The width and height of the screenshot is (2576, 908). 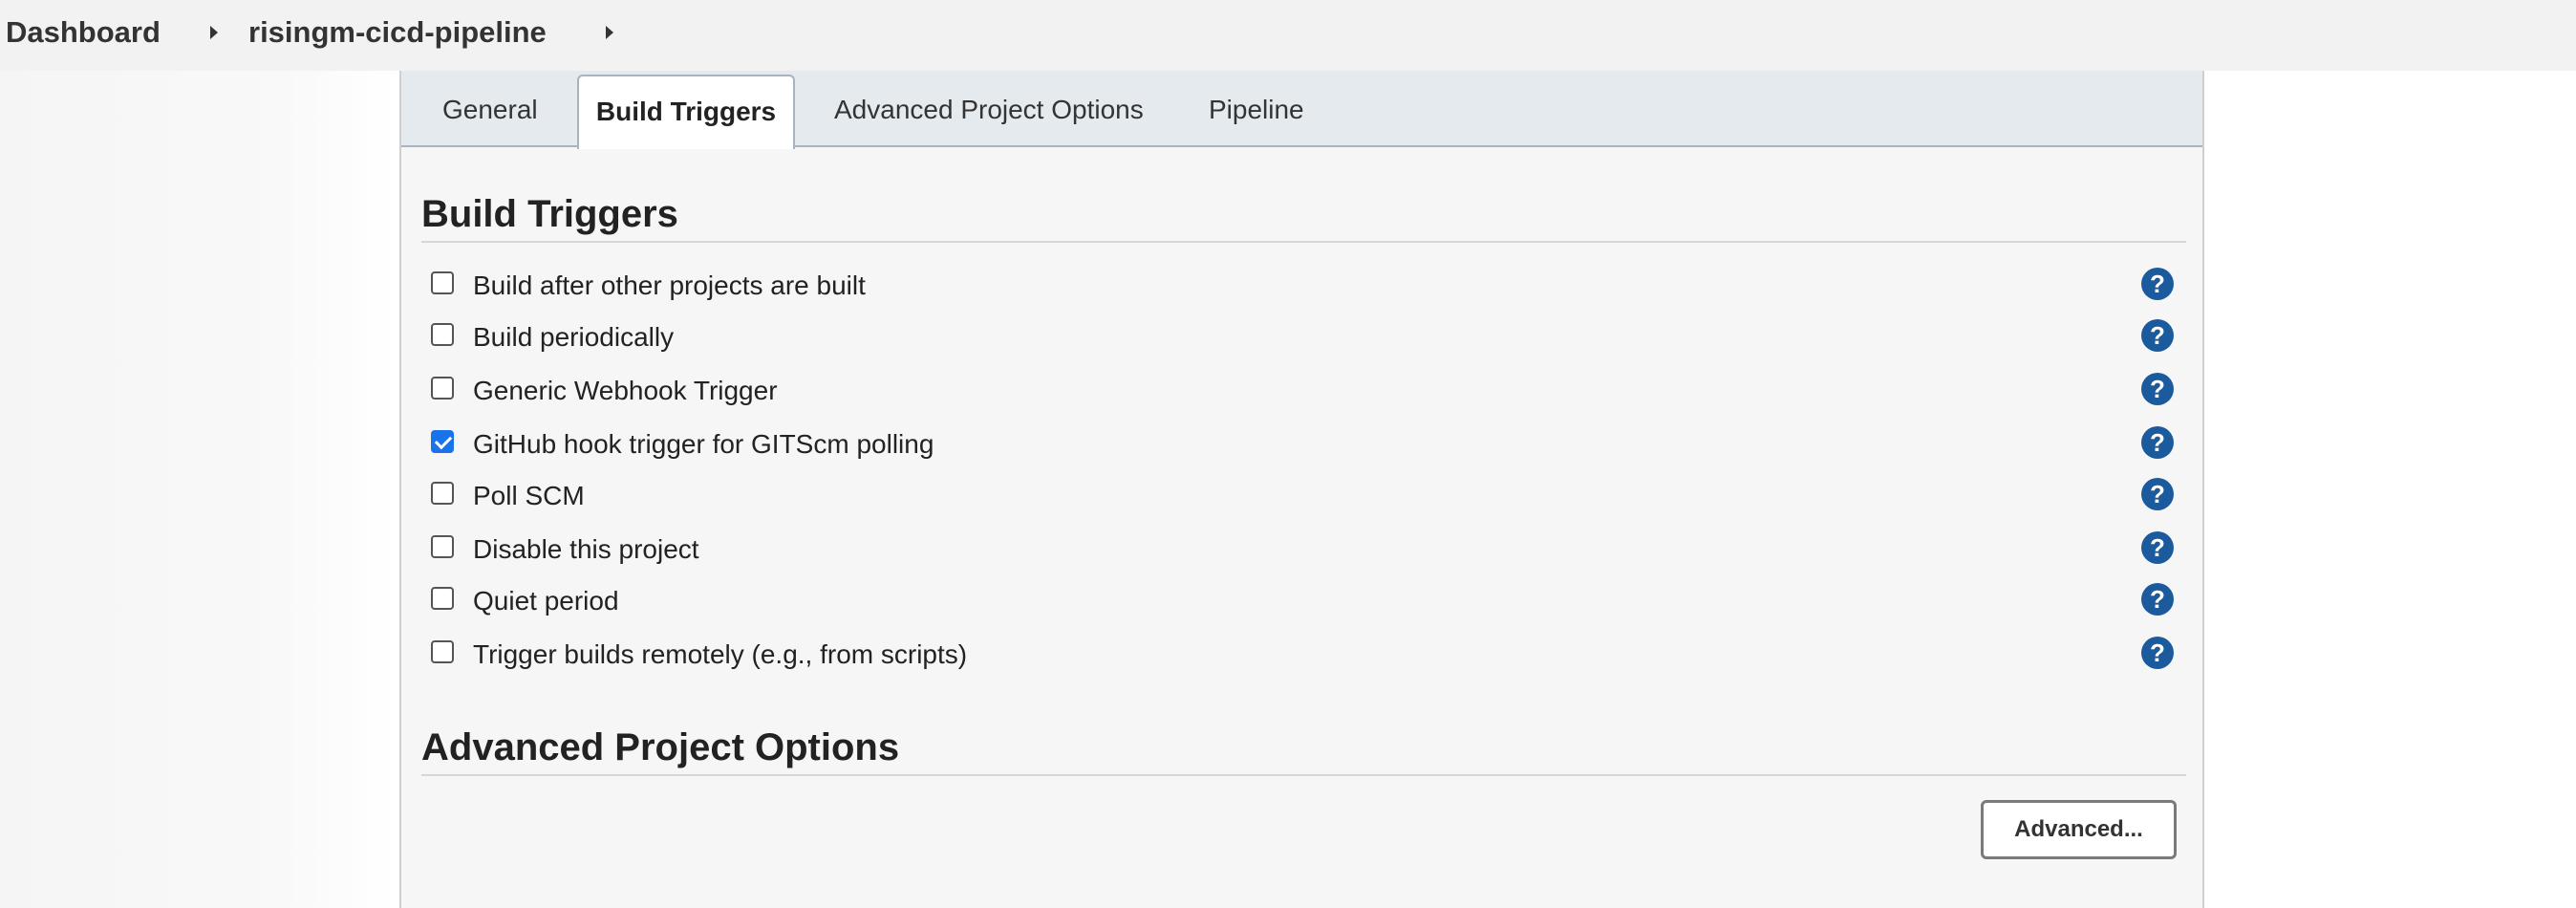 What do you see at coordinates (397, 32) in the screenshot?
I see `breadcrumb-project: risingm-cicd-pipeline` at bounding box center [397, 32].